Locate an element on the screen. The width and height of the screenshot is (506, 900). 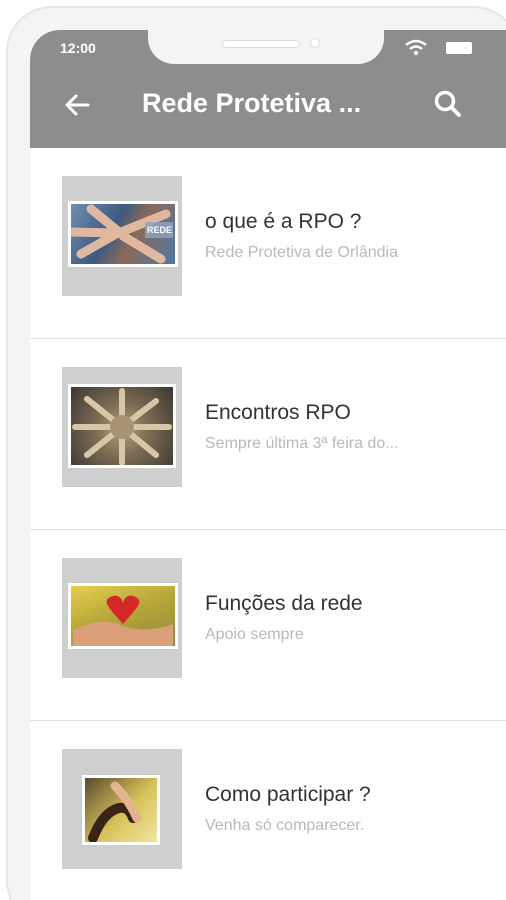
front-camera is located at coordinates (315, 43).